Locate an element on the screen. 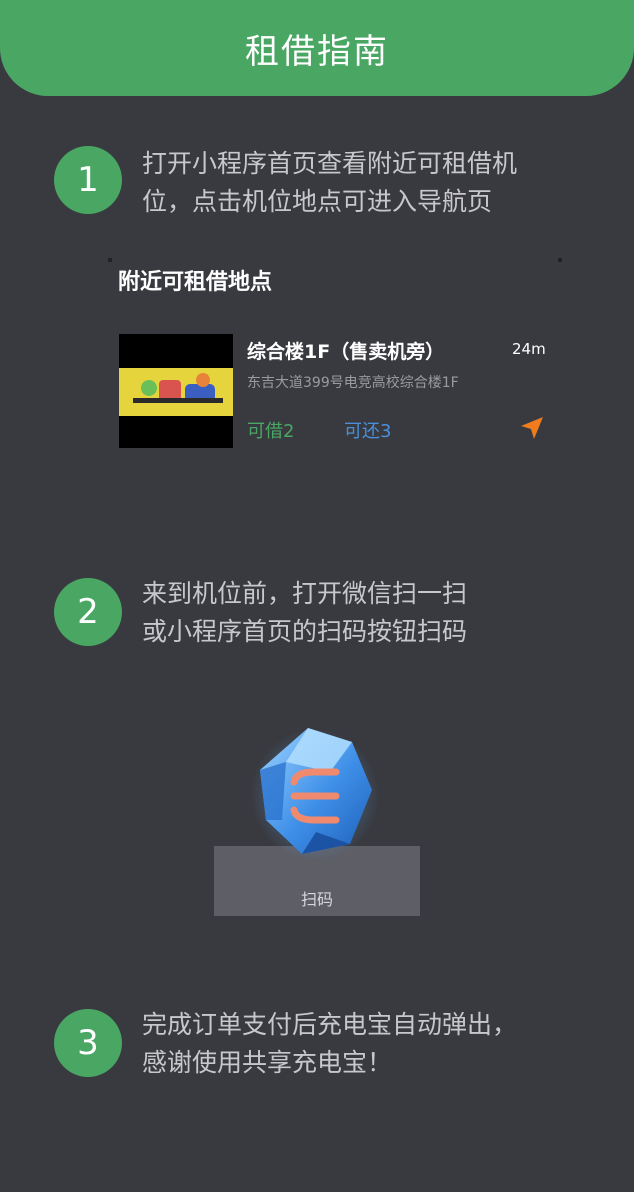 The height and width of the screenshot is (1192, 634). nearby-title: 附近可租借地点 is located at coordinates (195, 282).